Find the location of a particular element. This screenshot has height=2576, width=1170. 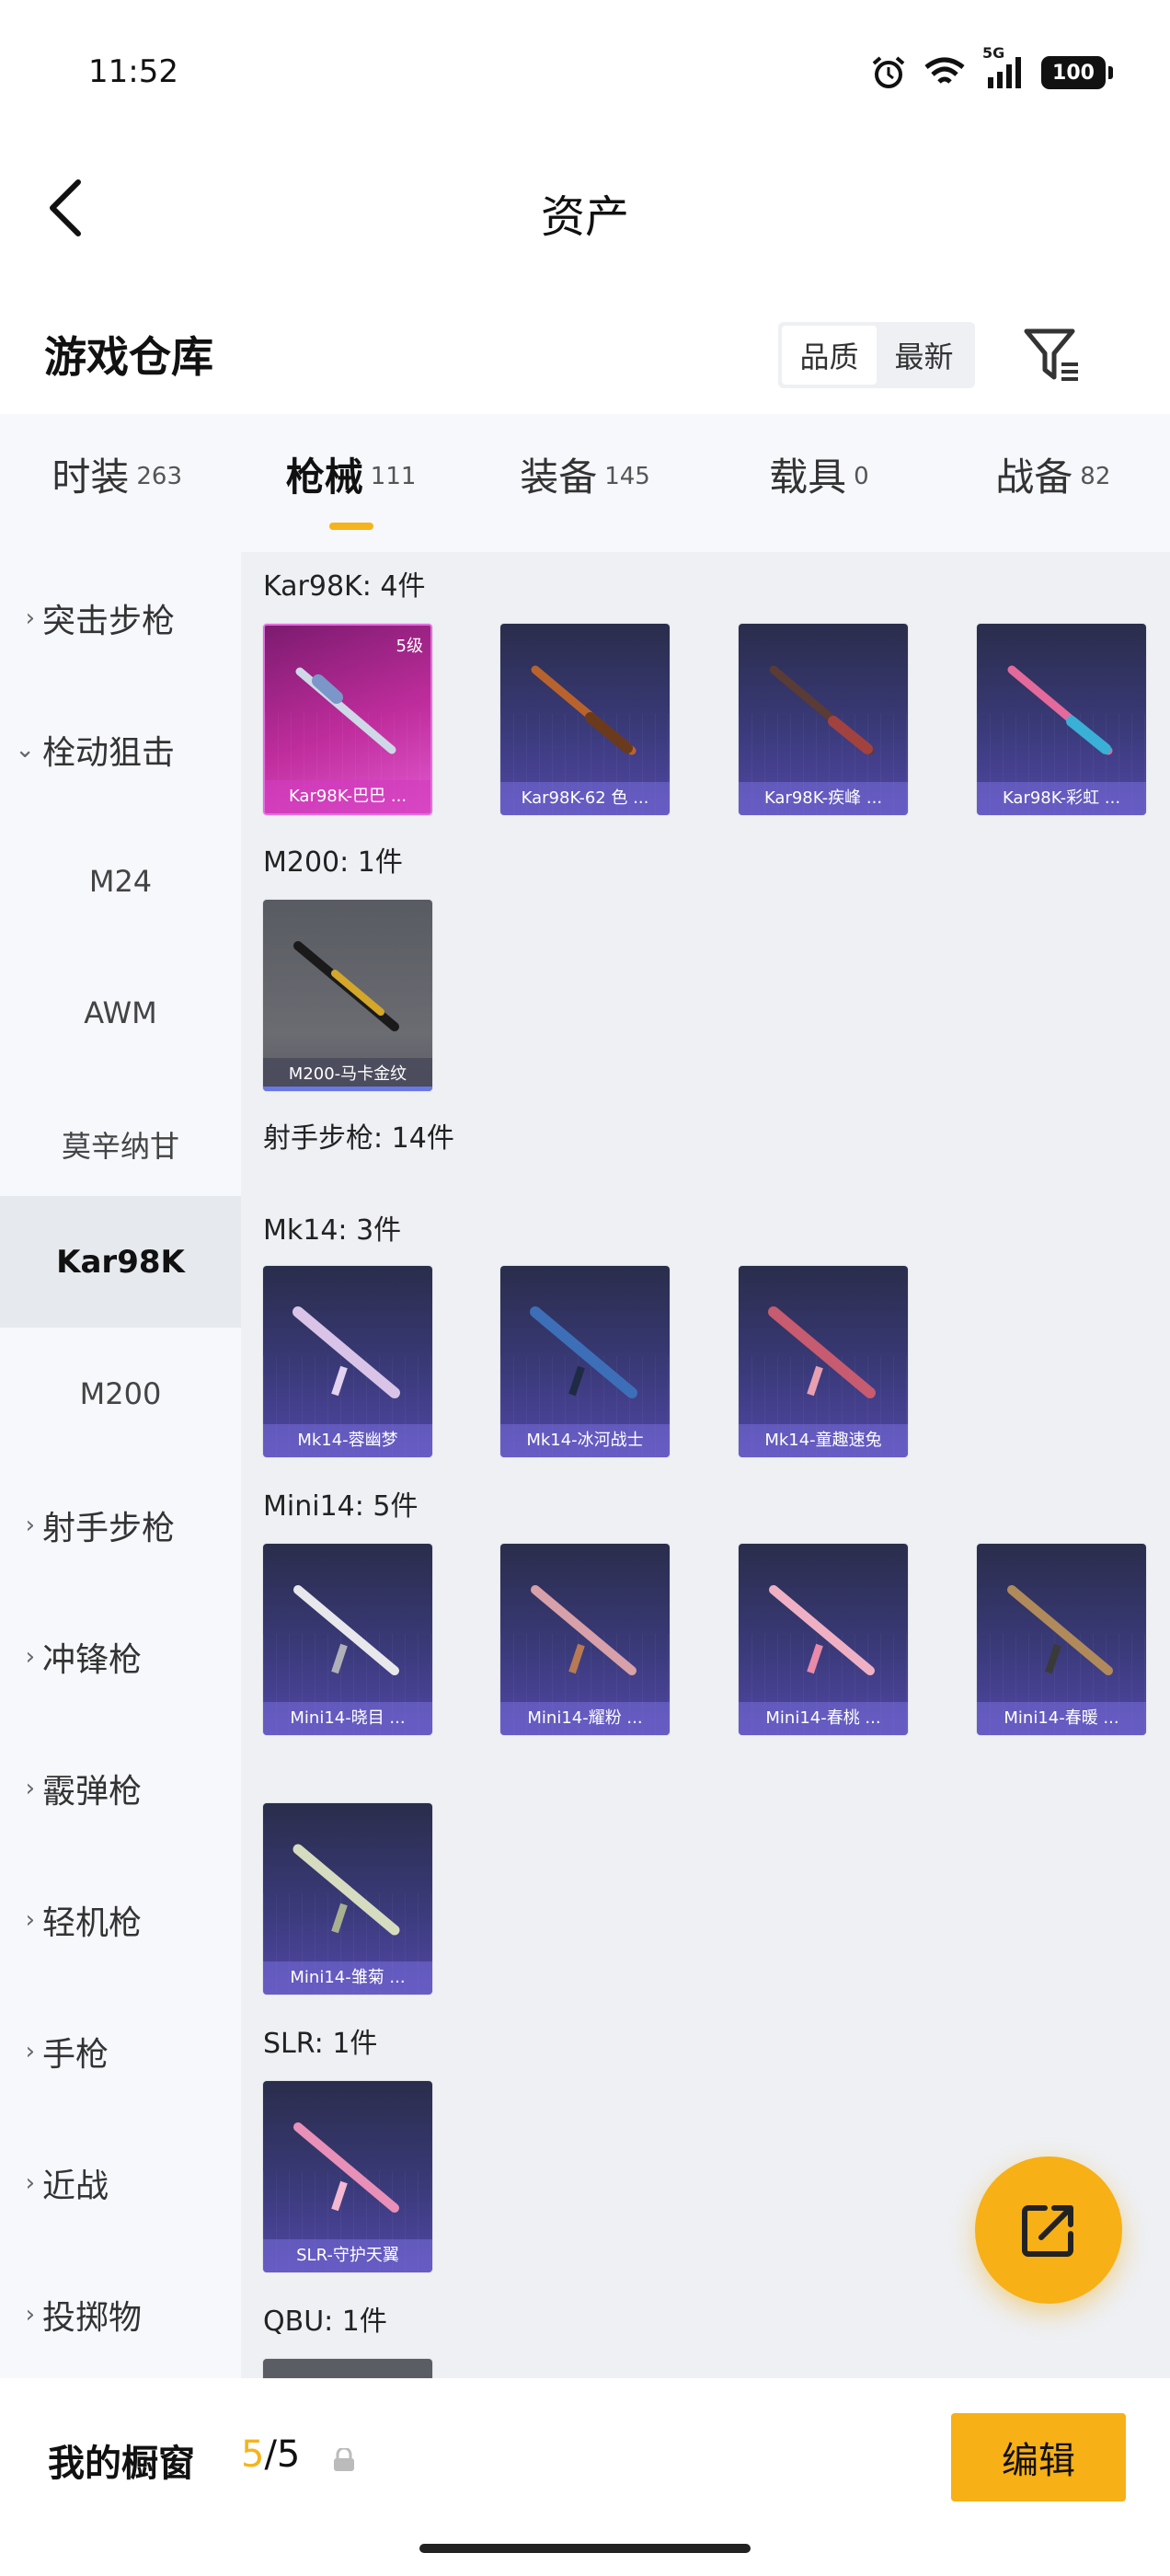

sidebar-item-assault-rifles: › 突击步枪 is located at coordinates (120, 618).